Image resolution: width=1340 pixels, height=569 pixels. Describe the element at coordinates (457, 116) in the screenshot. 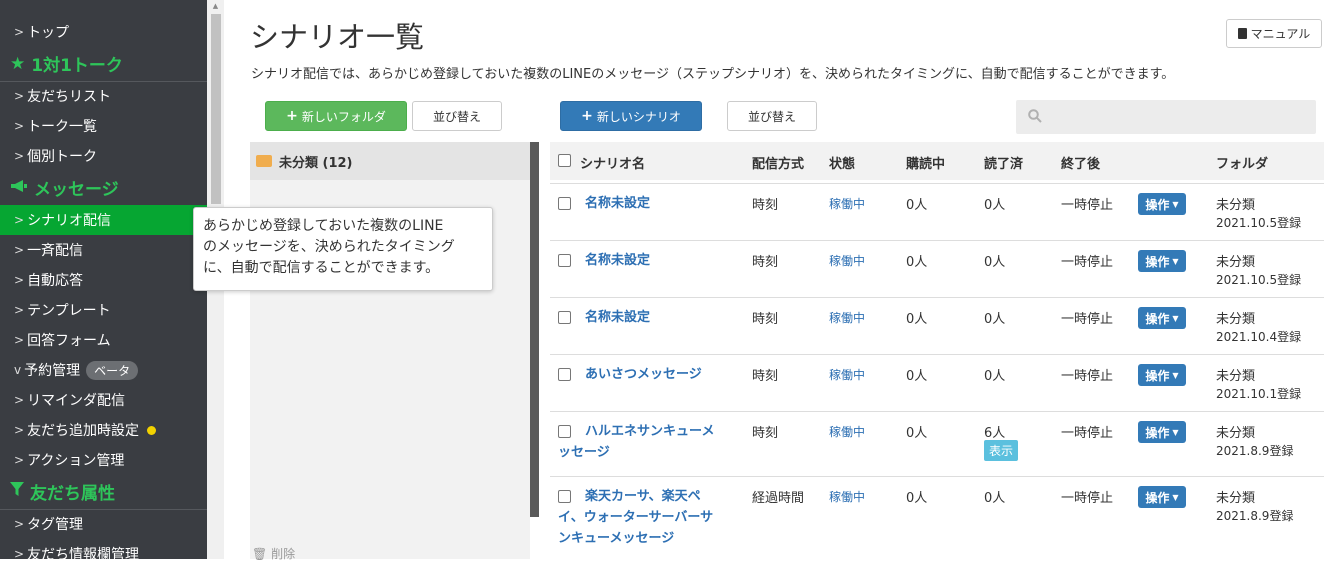

I see `sort-folders-button: 並び替え` at that location.